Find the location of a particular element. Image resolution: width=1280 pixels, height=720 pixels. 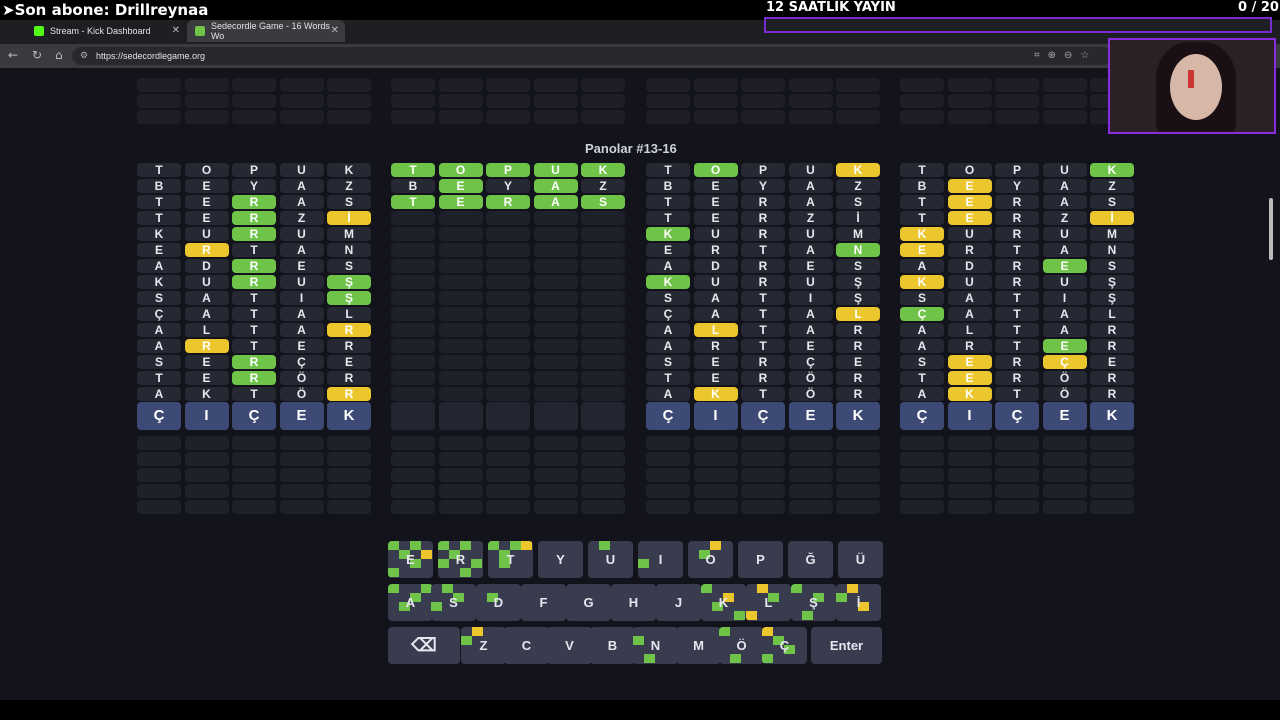

letter-cell: A is located at coordinates (810, 250).